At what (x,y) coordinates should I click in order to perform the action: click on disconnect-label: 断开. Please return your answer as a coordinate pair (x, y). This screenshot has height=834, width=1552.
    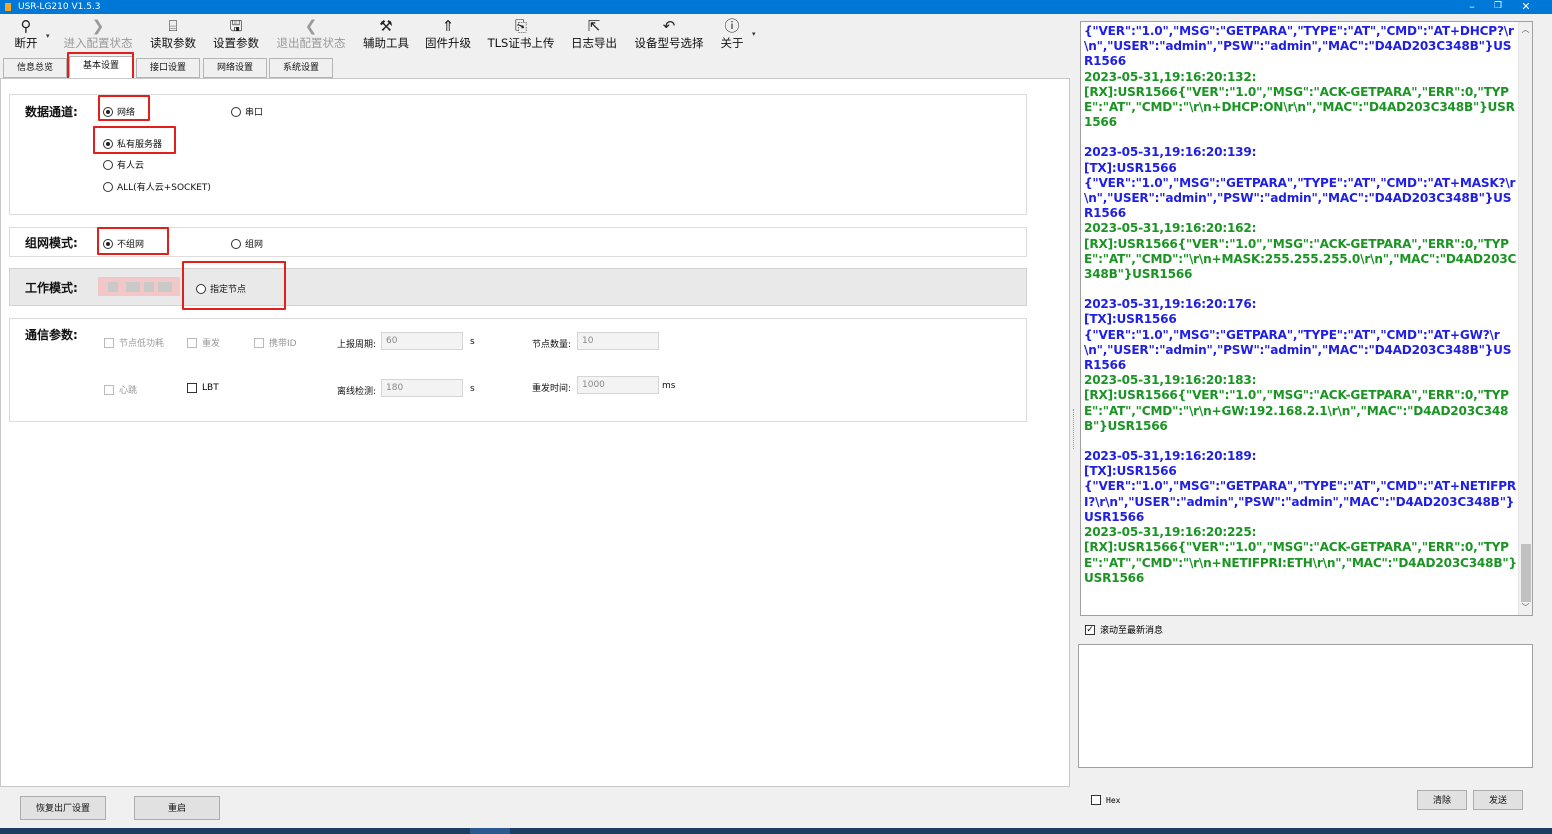
    Looking at the image, I should click on (26, 43).